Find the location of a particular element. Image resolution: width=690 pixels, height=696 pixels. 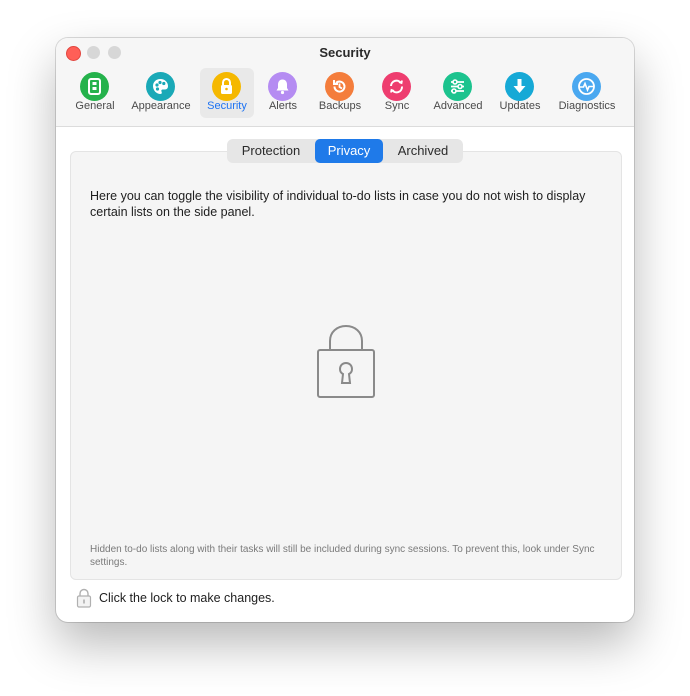

lock-row: Click the lock to make changes. is located at coordinates (226, 598).